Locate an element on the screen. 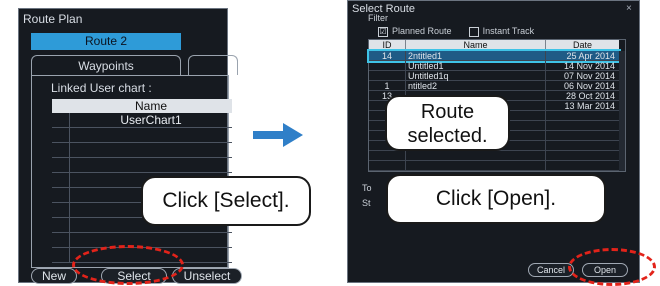 This screenshot has height=286, width=660. name-cell: Untitled1q is located at coordinates (476, 76).